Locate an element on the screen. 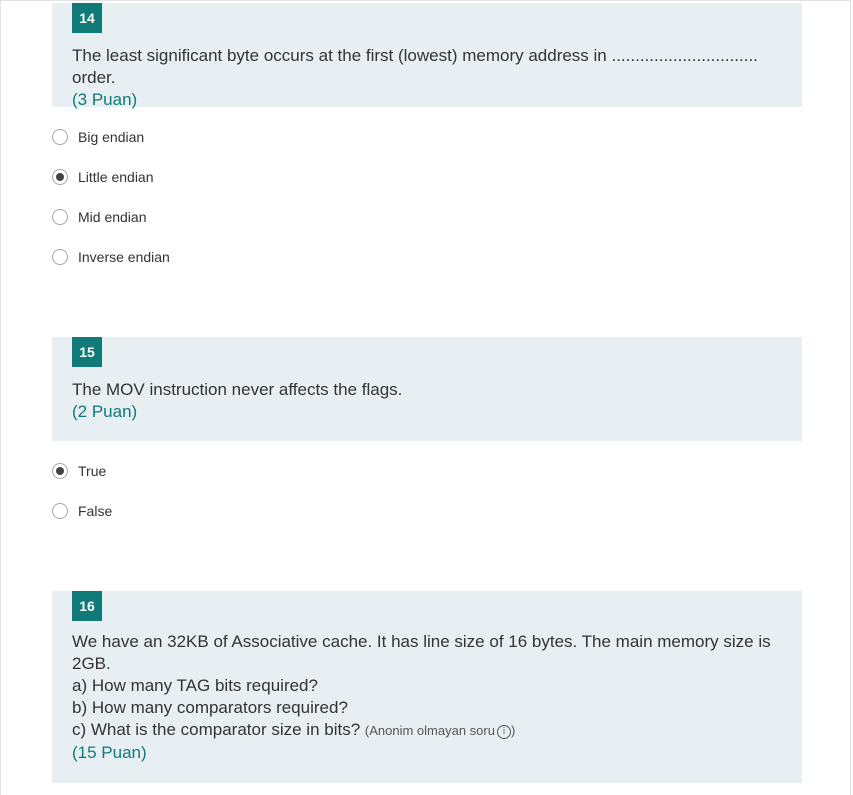  option-label: Big endian is located at coordinates (111, 137).